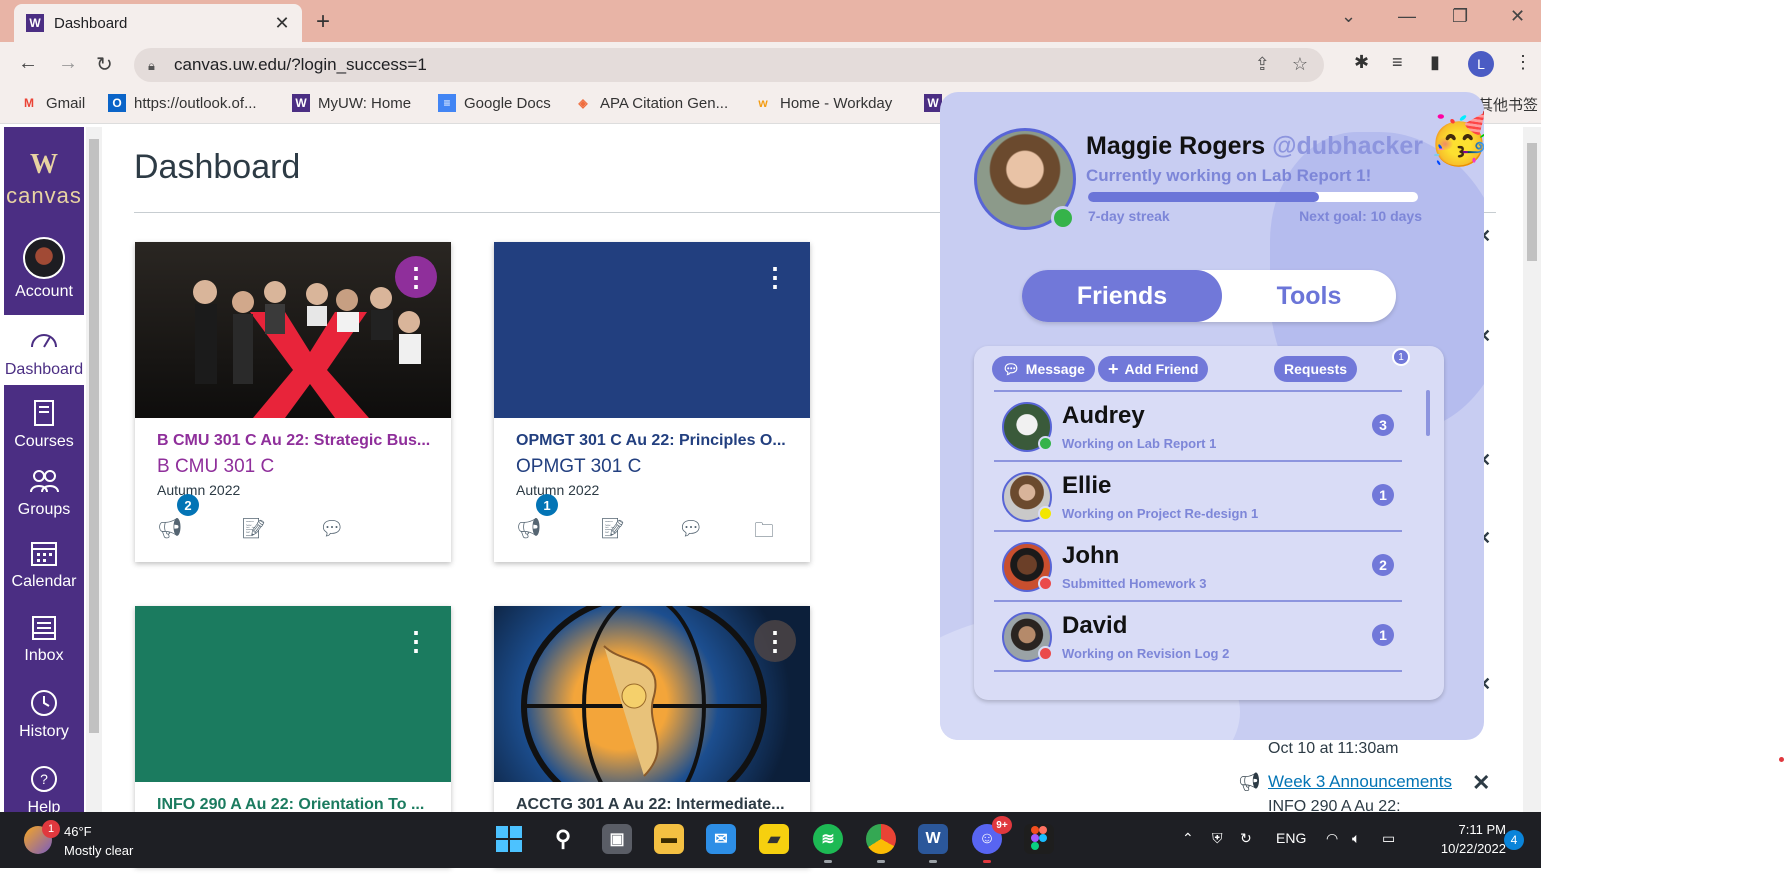  I want to click on reading-list-icon: ≡, so click(1397, 62).